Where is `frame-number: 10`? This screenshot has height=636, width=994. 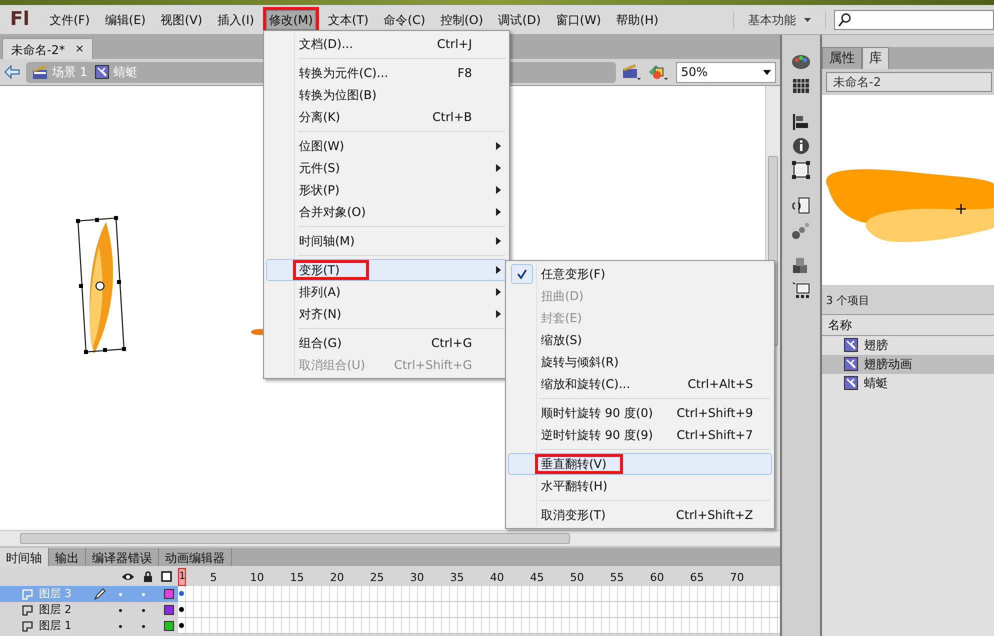
frame-number: 10 is located at coordinates (257, 578).